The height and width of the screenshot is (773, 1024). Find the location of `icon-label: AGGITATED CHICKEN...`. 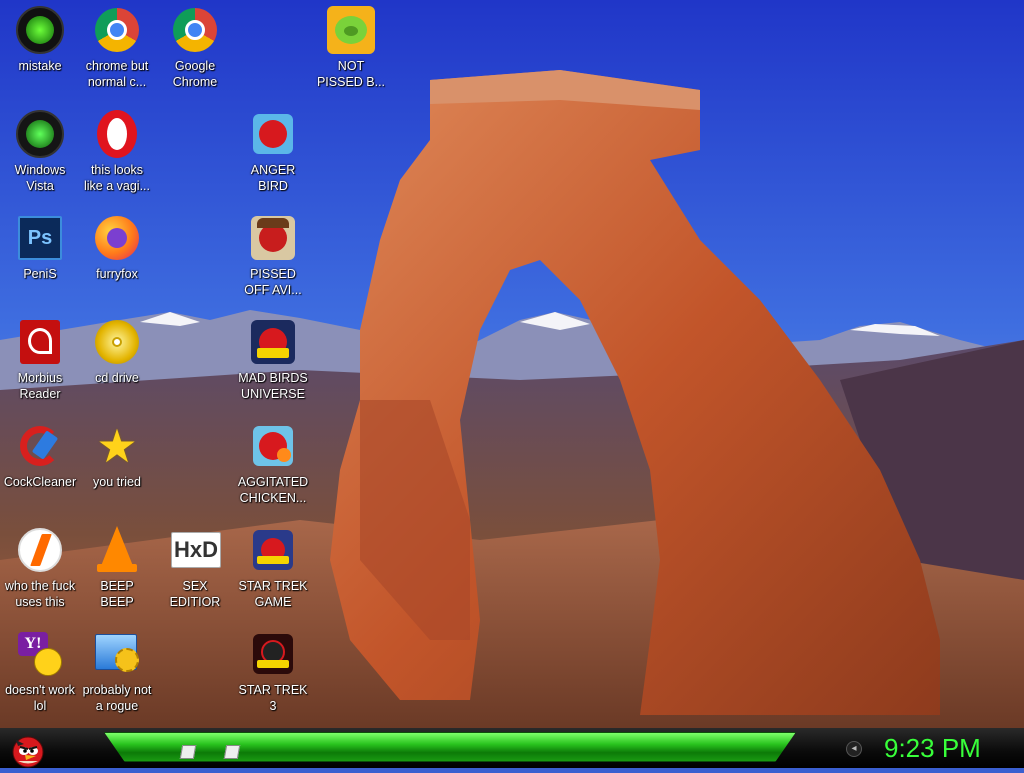

icon-label: AGGITATED CHICKEN... is located at coordinates (273, 490).